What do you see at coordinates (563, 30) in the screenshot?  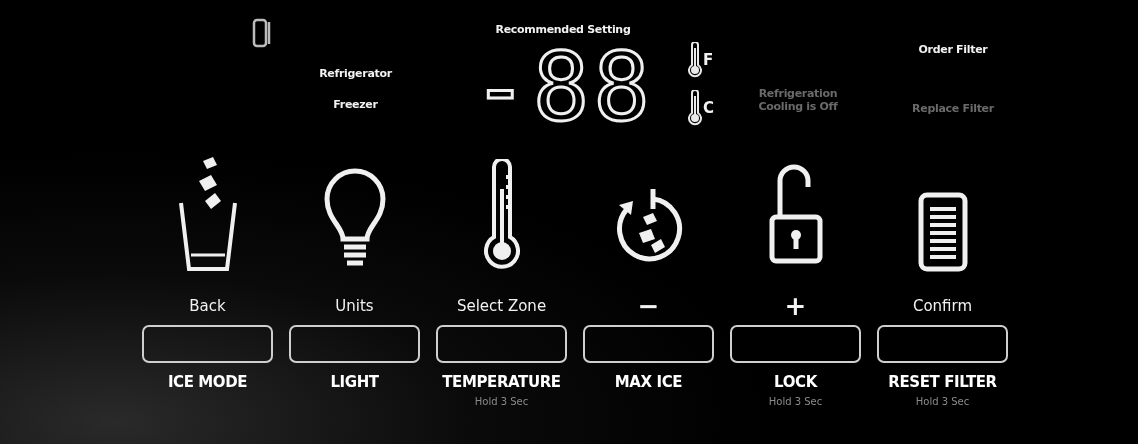 I see `display-caption: Recommended Setting` at bounding box center [563, 30].